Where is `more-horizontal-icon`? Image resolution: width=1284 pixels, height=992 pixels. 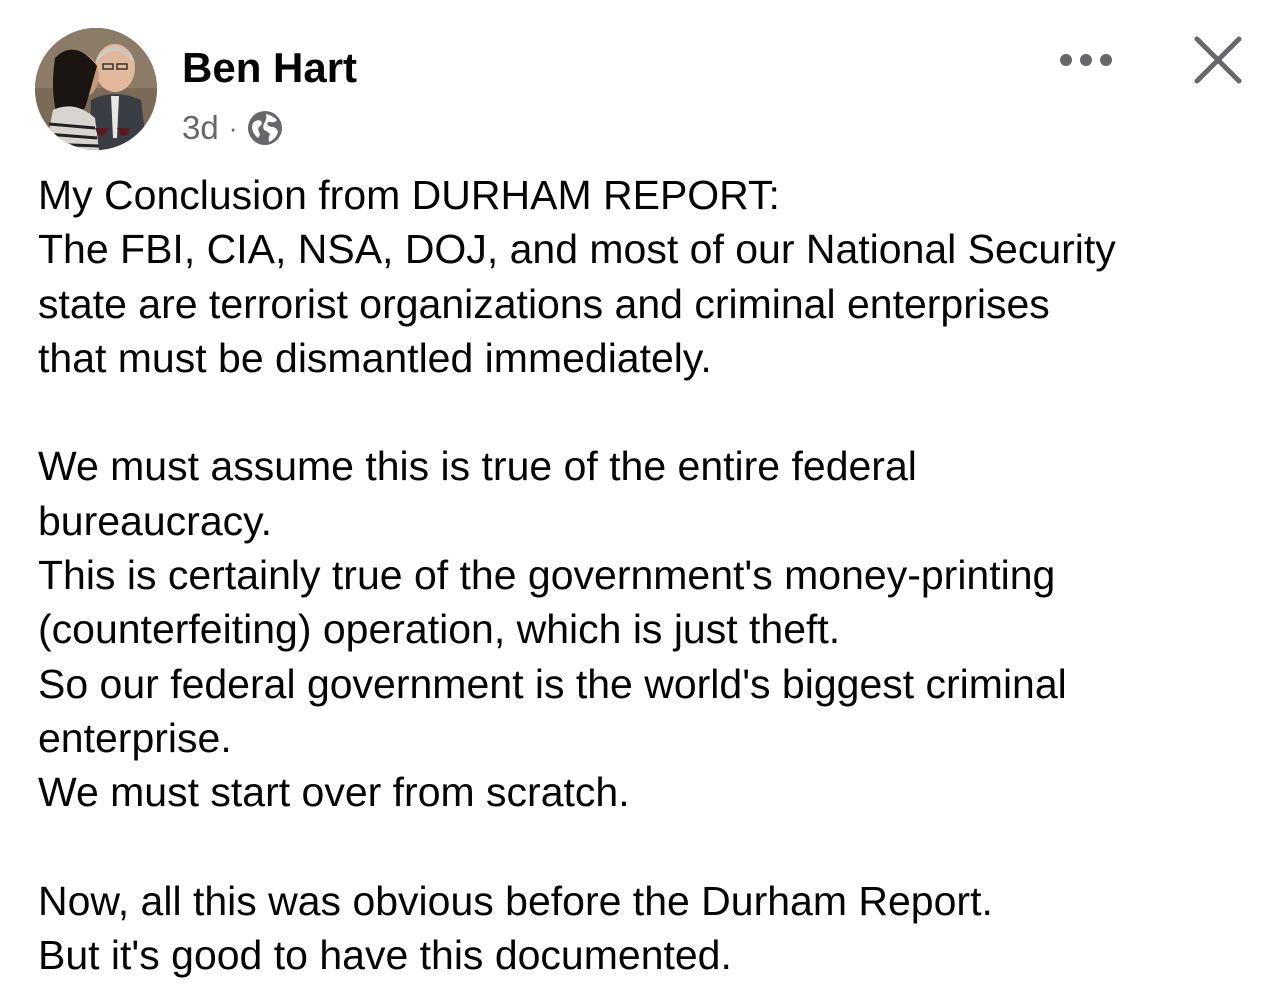
more-horizontal-icon is located at coordinates (1086, 60).